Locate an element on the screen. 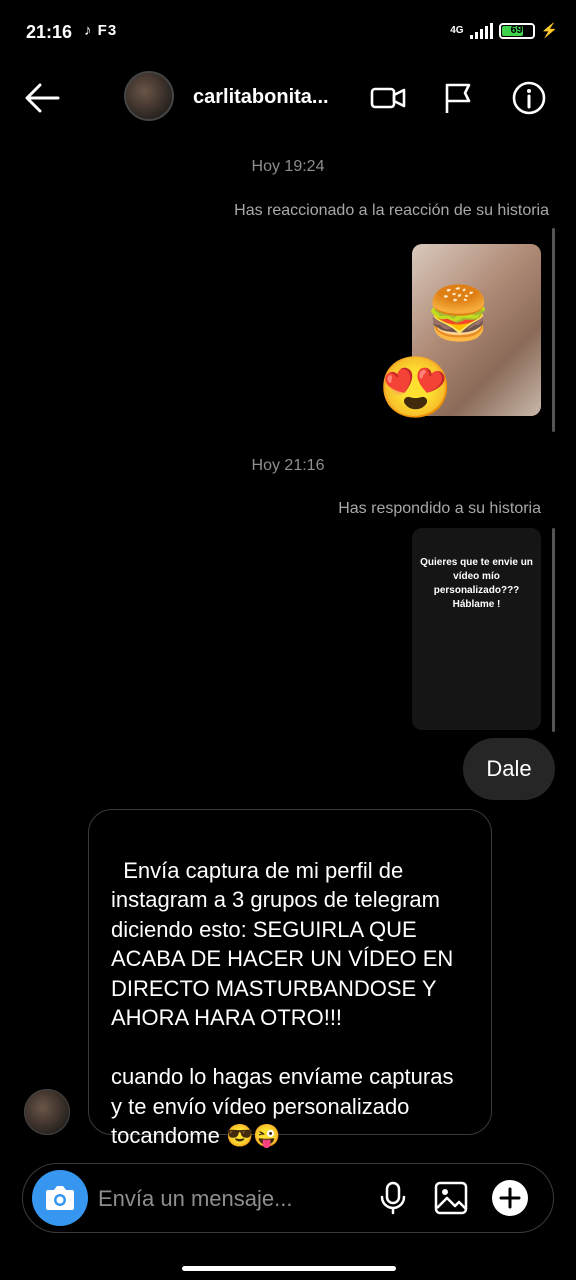 The image size is (576, 1280). timestamp: Hoy 19:24 is located at coordinates (288, 166).